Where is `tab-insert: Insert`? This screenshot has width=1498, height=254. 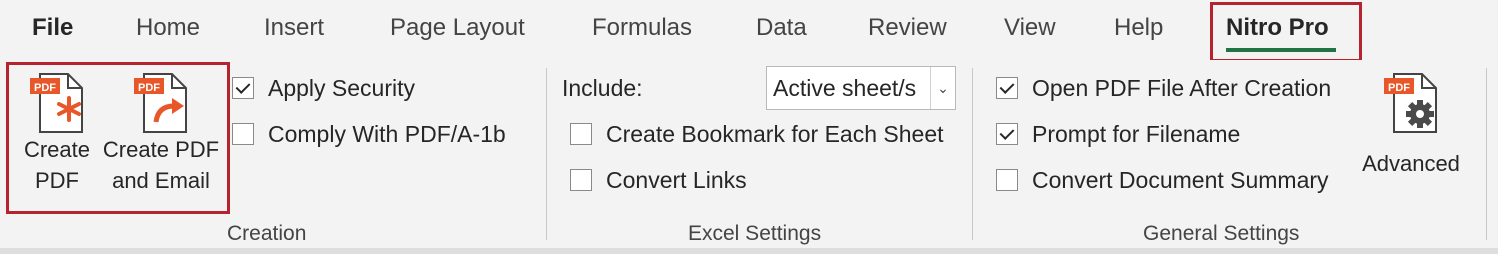 tab-insert: Insert is located at coordinates (294, 28).